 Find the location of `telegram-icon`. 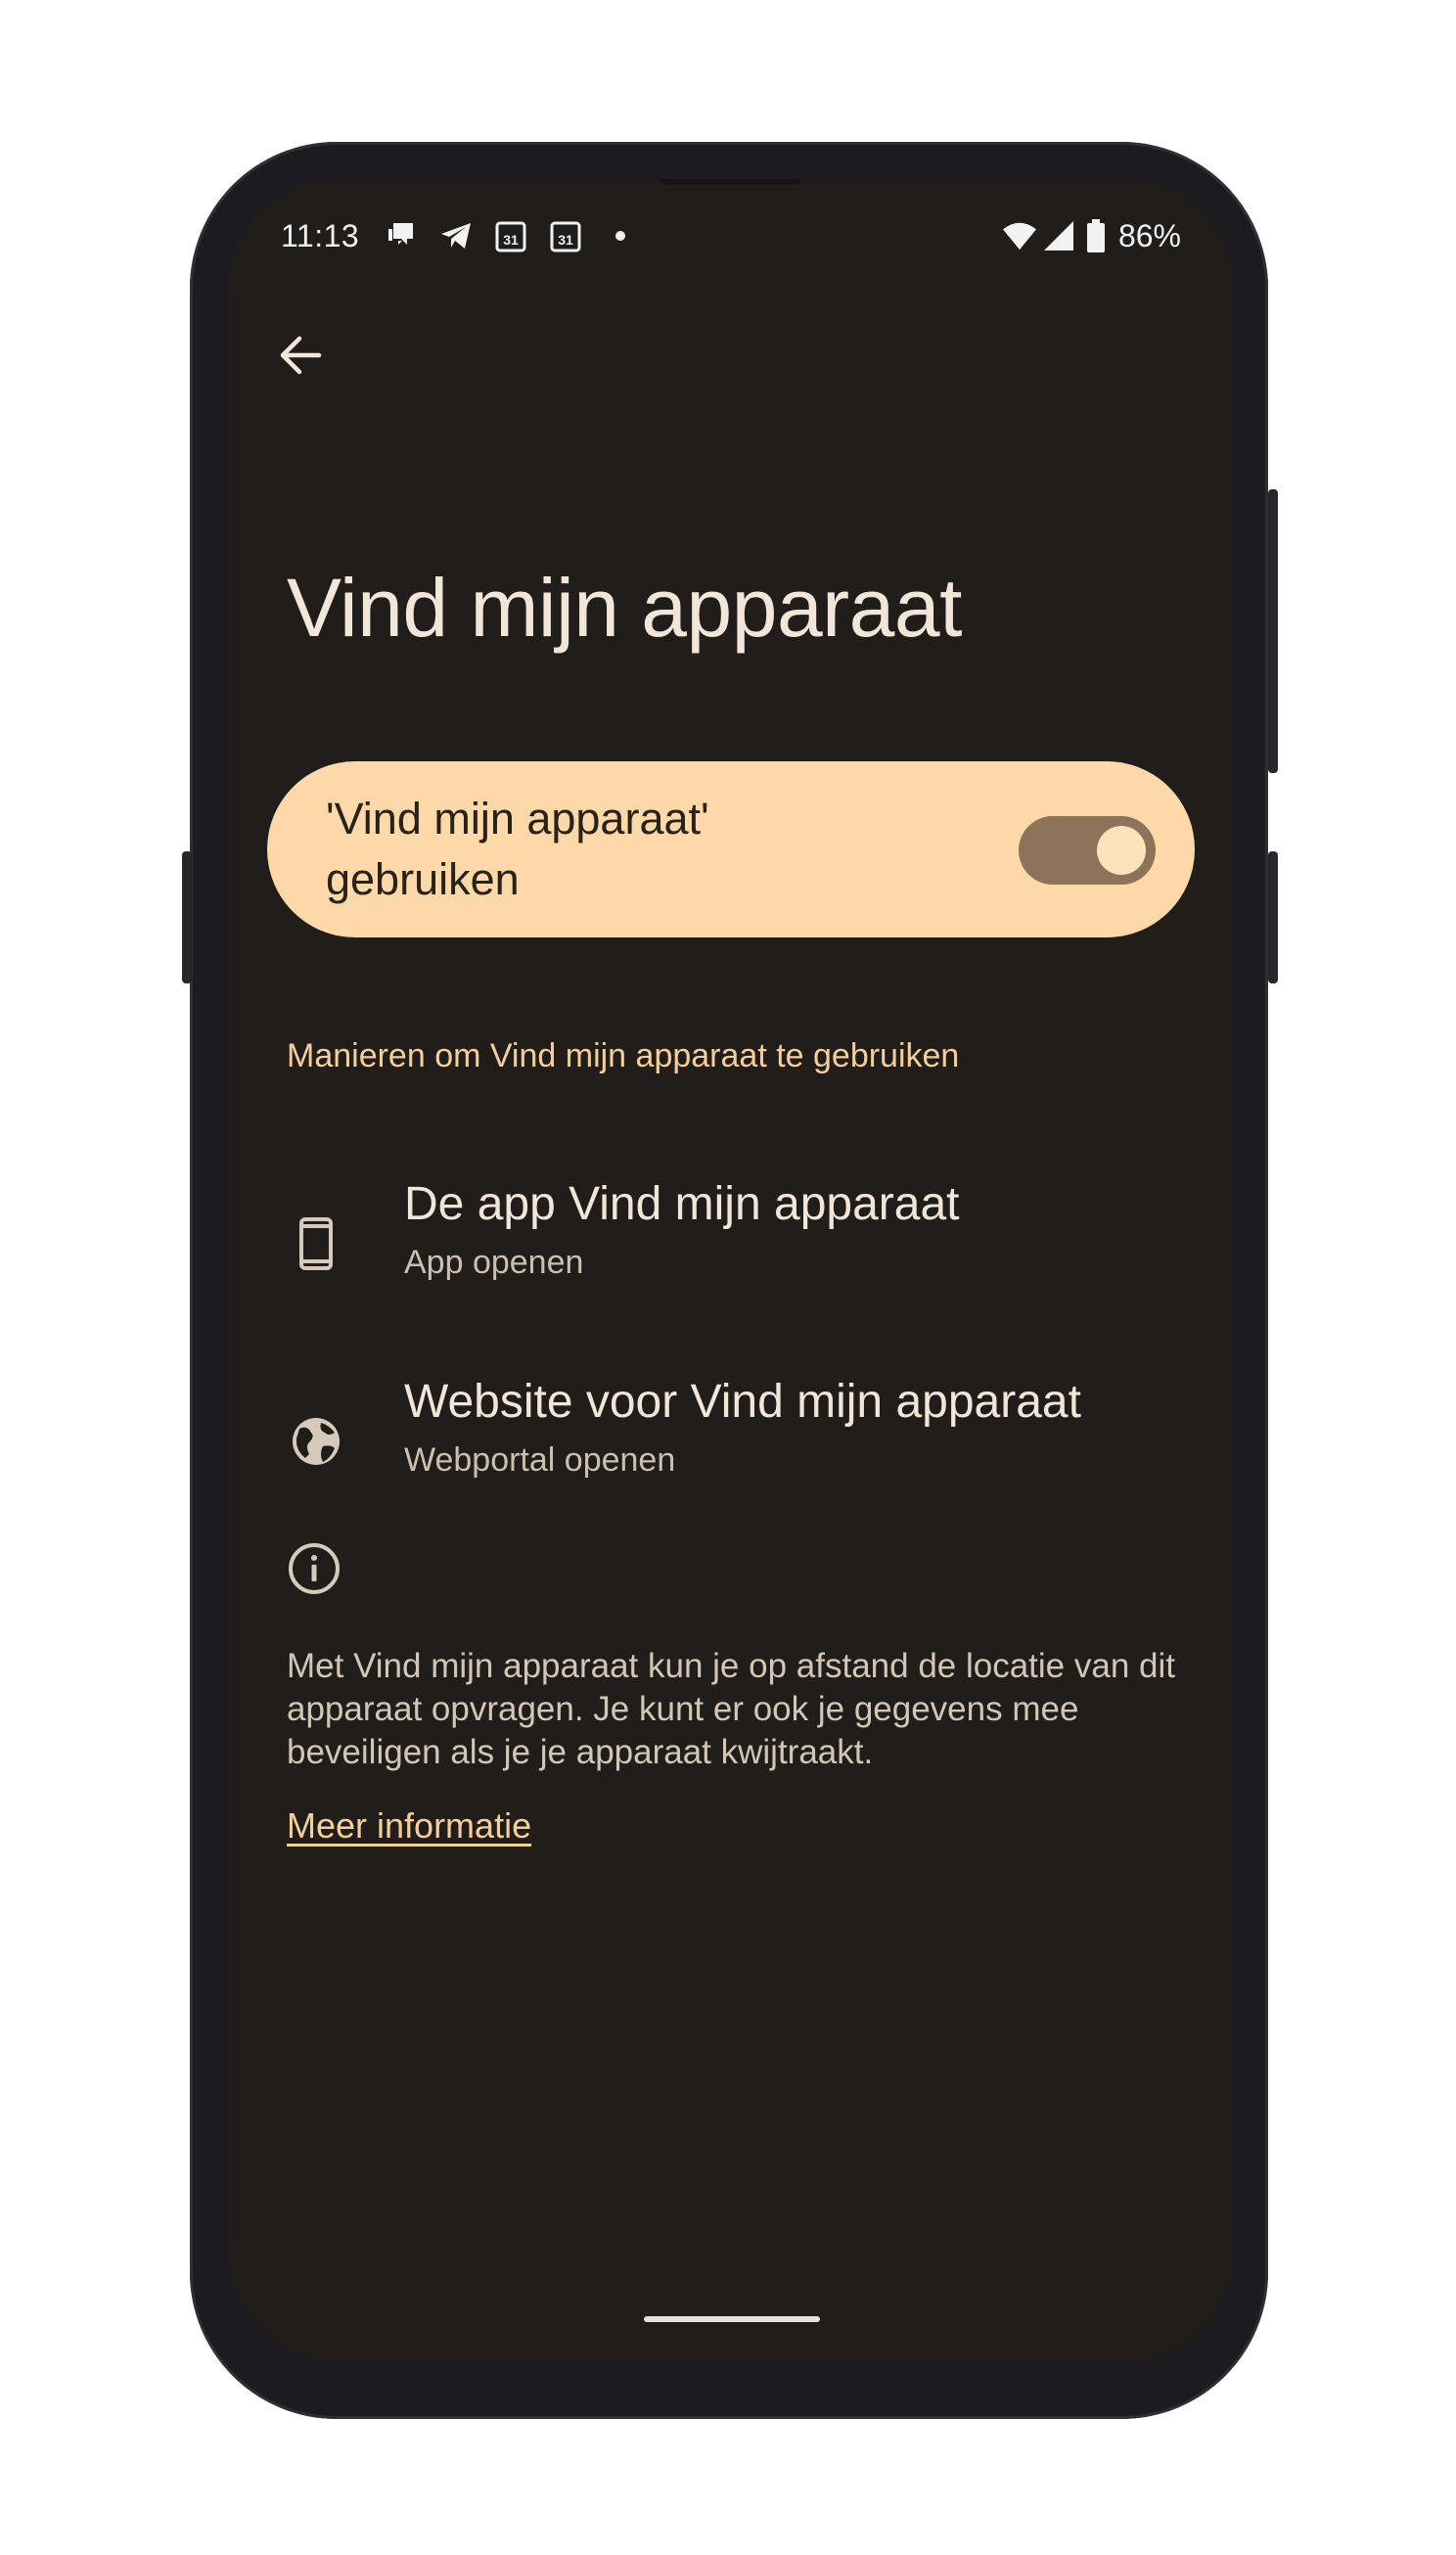

telegram-icon is located at coordinates (456, 235).